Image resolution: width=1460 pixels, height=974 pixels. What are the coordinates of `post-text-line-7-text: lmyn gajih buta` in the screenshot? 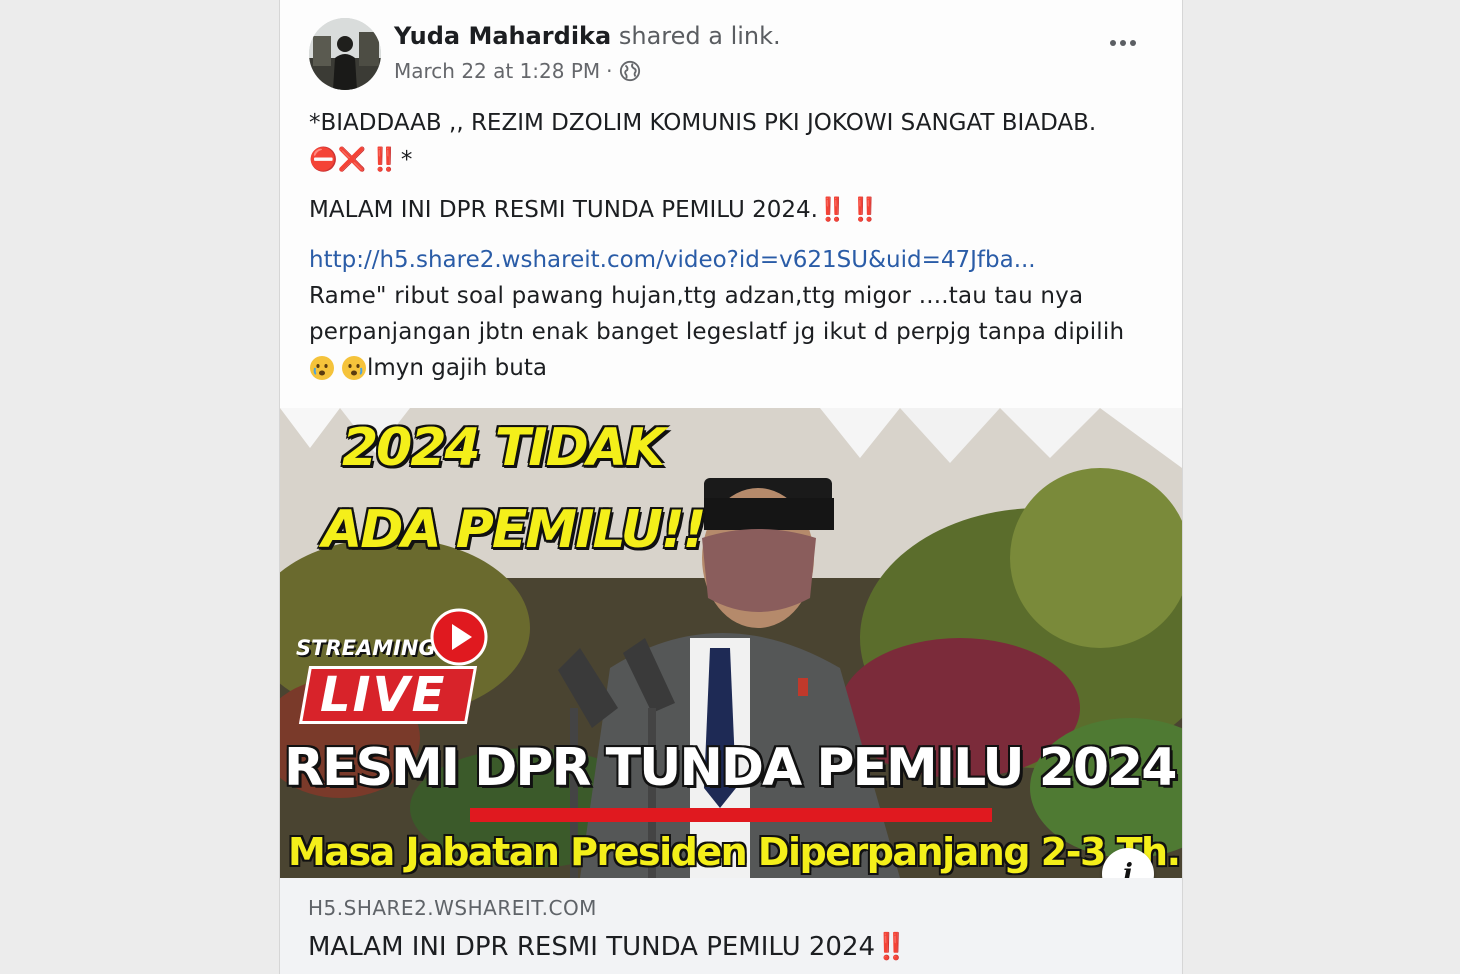 It's located at (457, 368).